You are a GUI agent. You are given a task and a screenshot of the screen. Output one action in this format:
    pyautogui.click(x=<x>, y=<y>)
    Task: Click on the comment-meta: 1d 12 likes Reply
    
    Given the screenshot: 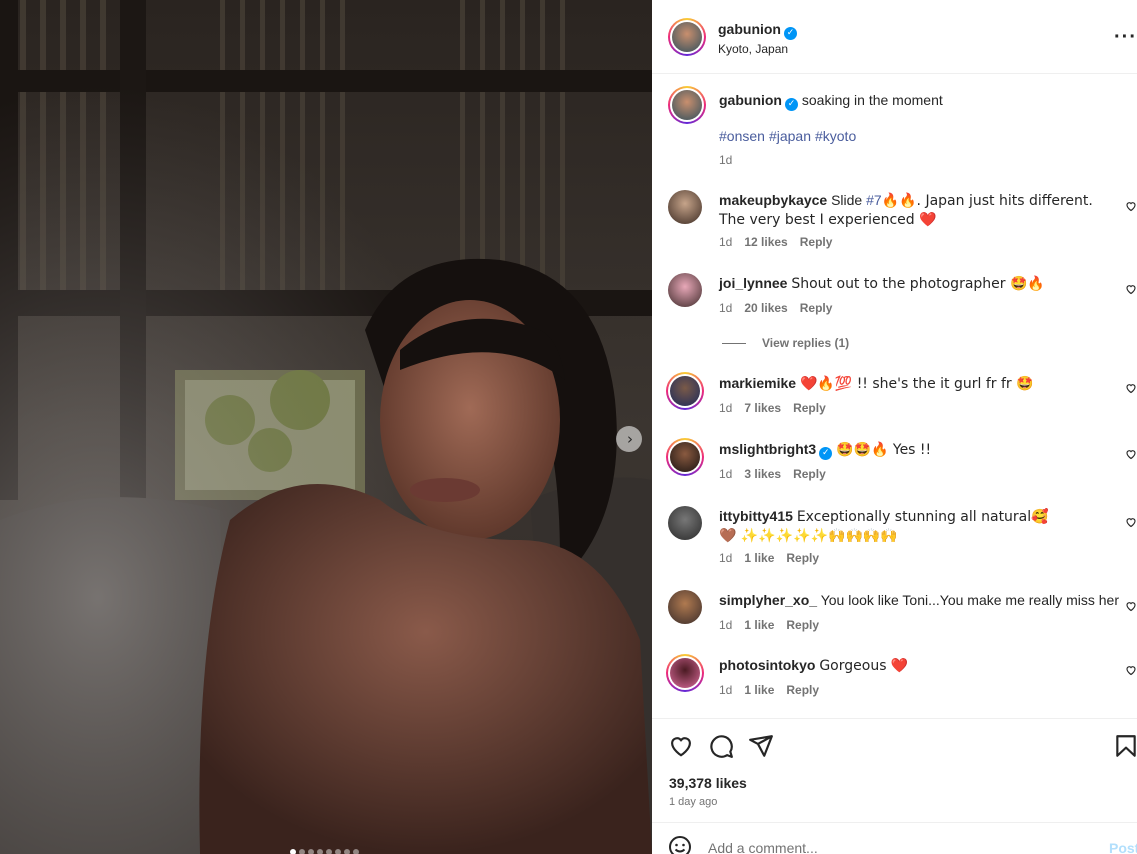 What is the action you would take?
    pyautogui.click(x=775, y=242)
    